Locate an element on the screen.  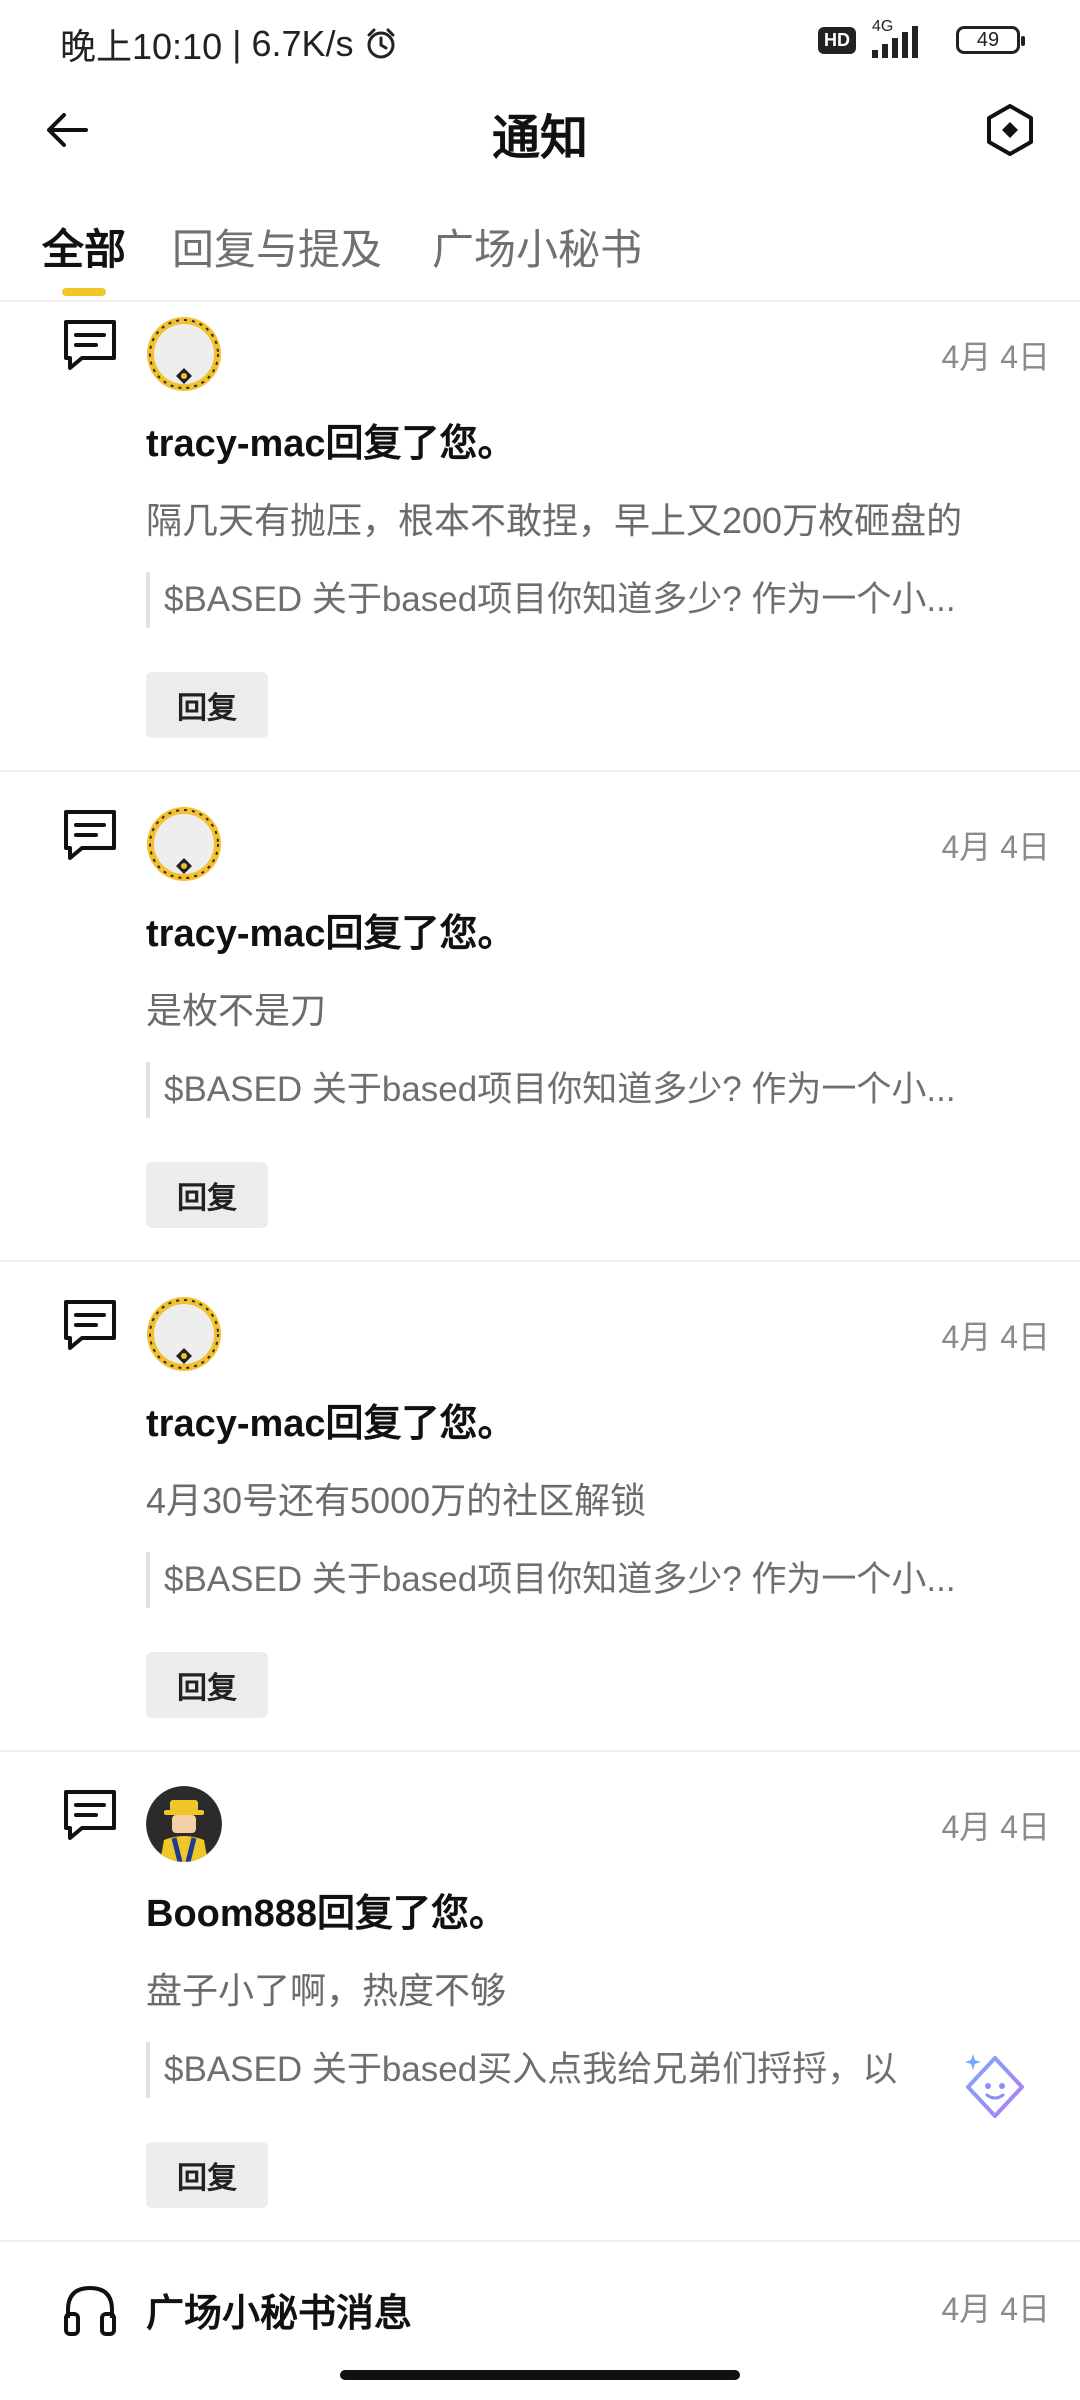
ai-assistant-button is located at coordinates (995, 2087).